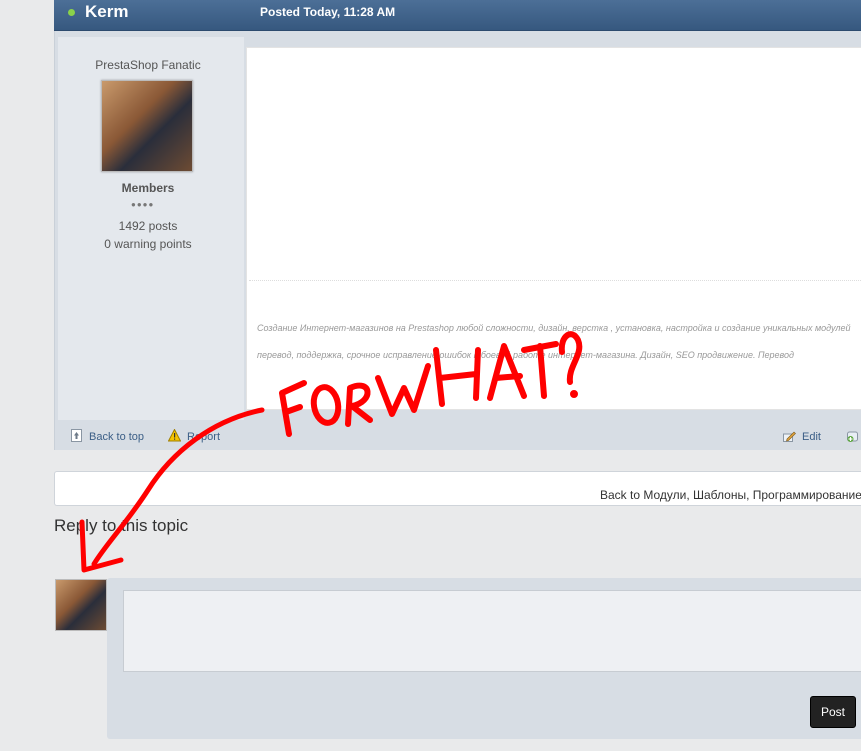 The height and width of the screenshot is (751, 861). Describe the element at coordinates (457, 15) in the screenshot. I see `post-header: Kerm Posted Today, 11:28 AM` at that location.